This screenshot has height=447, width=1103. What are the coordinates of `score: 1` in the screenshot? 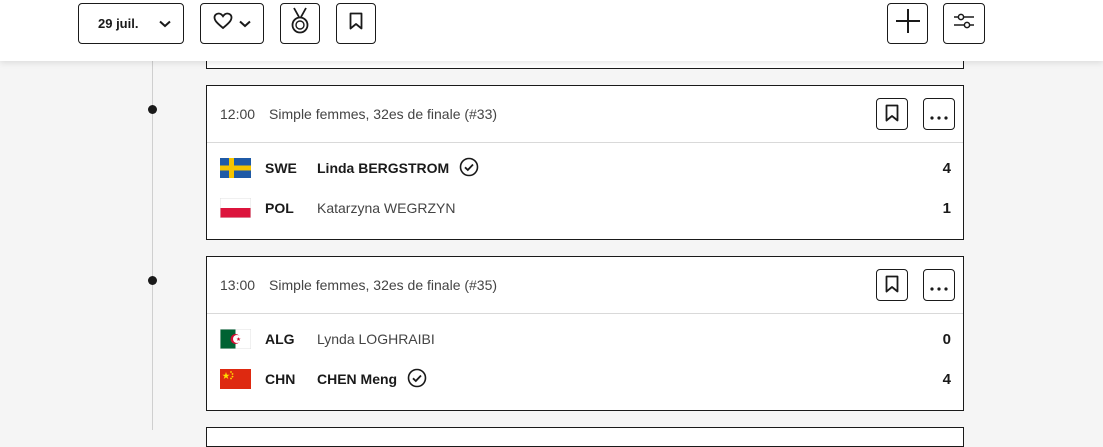 It's located at (946, 208).